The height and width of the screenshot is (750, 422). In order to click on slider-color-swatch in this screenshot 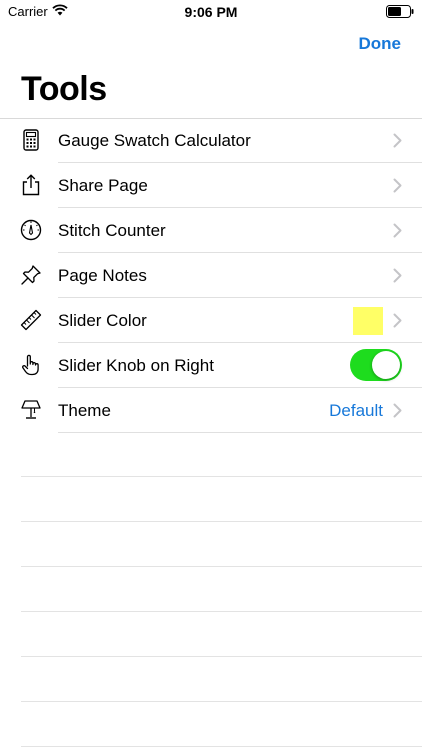, I will do `click(368, 321)`.